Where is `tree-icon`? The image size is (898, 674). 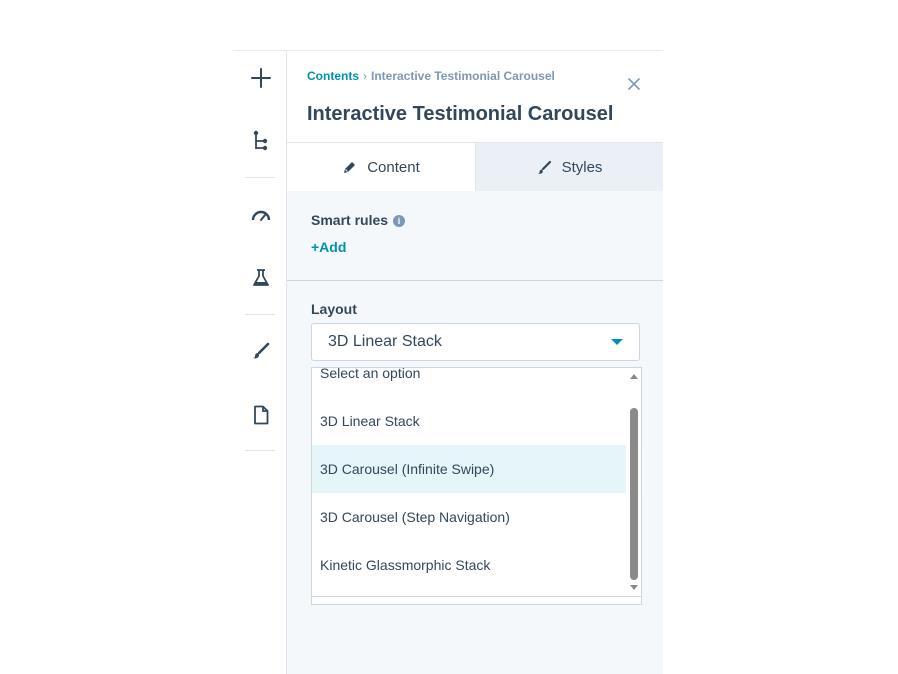
tree-icon is located at coordinates (261, 141).